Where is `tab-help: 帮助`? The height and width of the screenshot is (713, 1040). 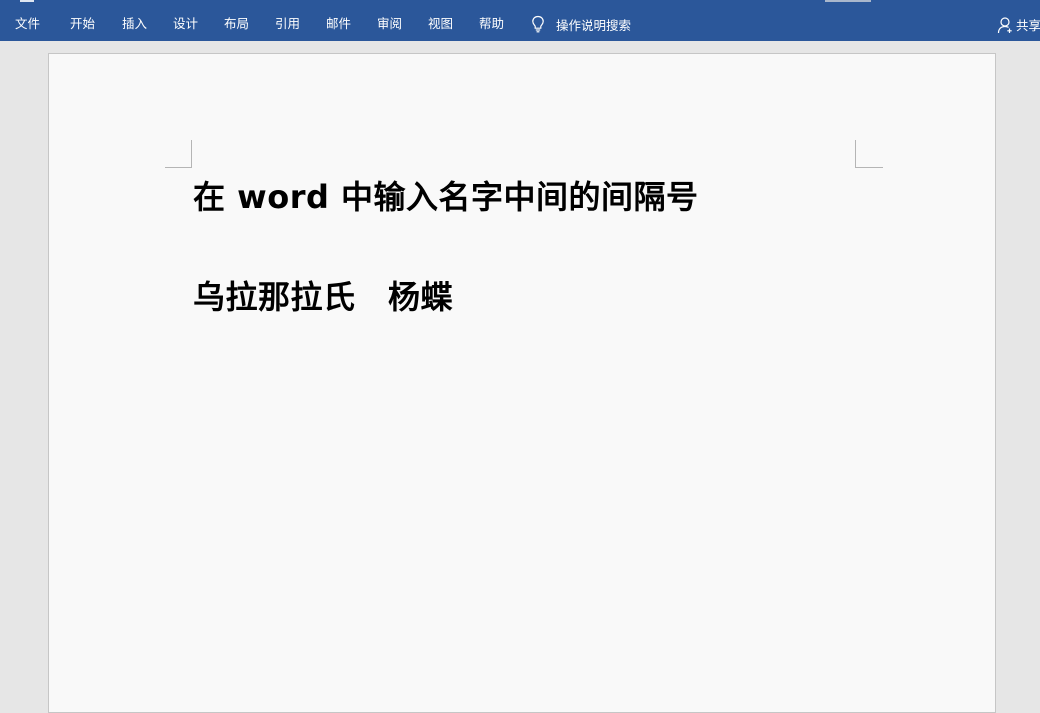
tab-help: 帮助 is located at coordinates (491, 24).